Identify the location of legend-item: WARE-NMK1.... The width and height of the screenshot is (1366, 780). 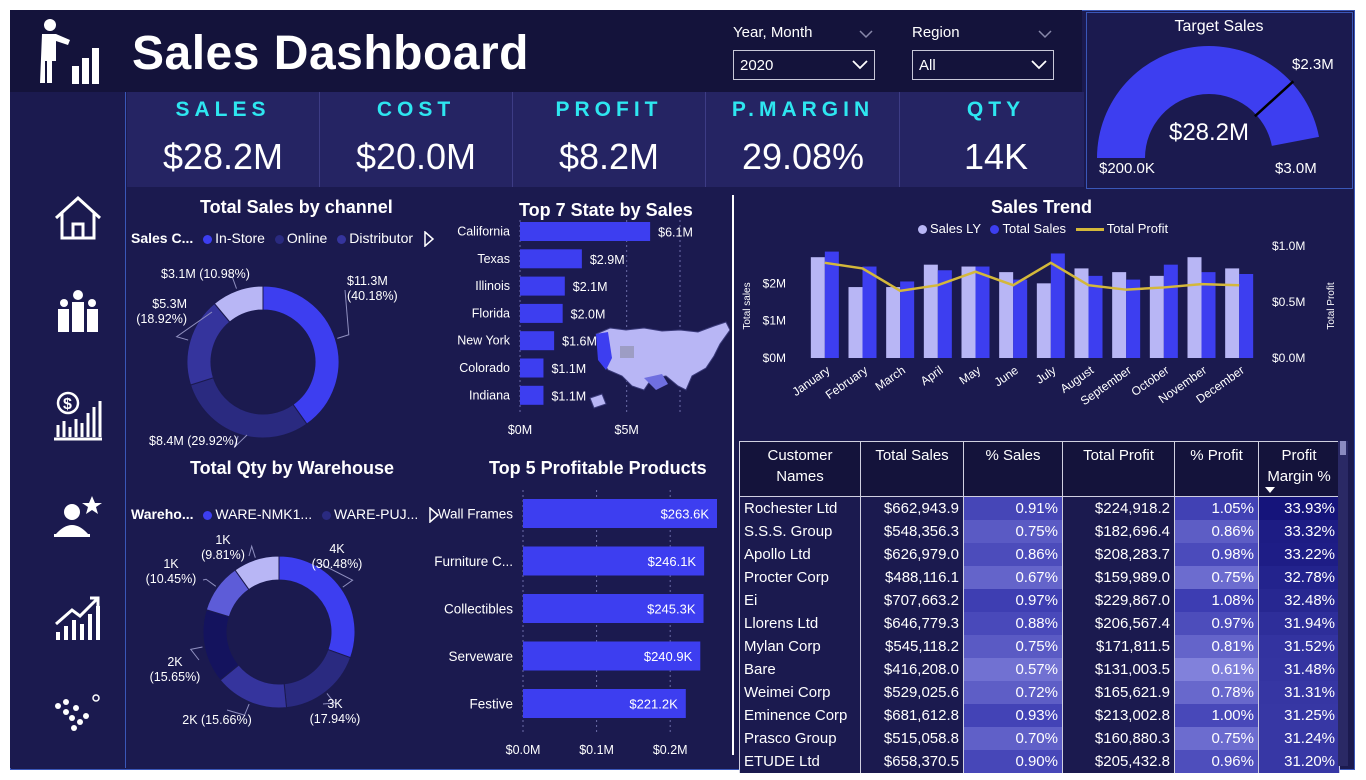
(263, 514).